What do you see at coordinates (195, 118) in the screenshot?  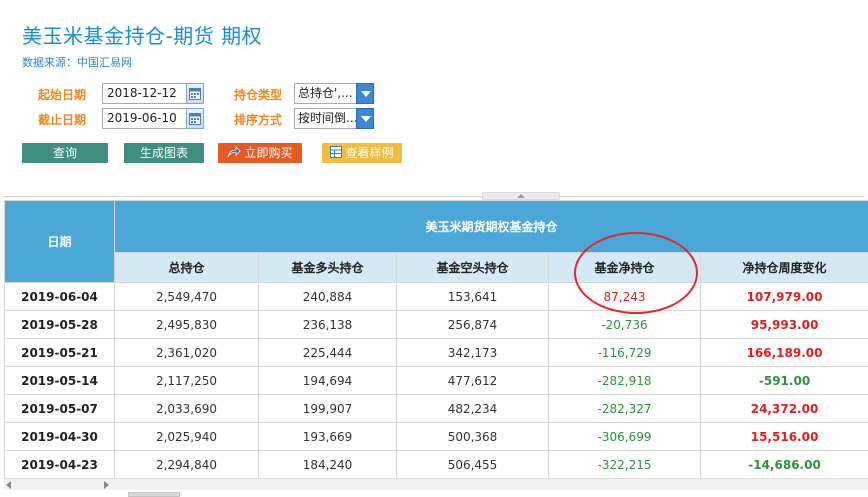 I see `end-calendar-icon` at bounding box center [195, 118].